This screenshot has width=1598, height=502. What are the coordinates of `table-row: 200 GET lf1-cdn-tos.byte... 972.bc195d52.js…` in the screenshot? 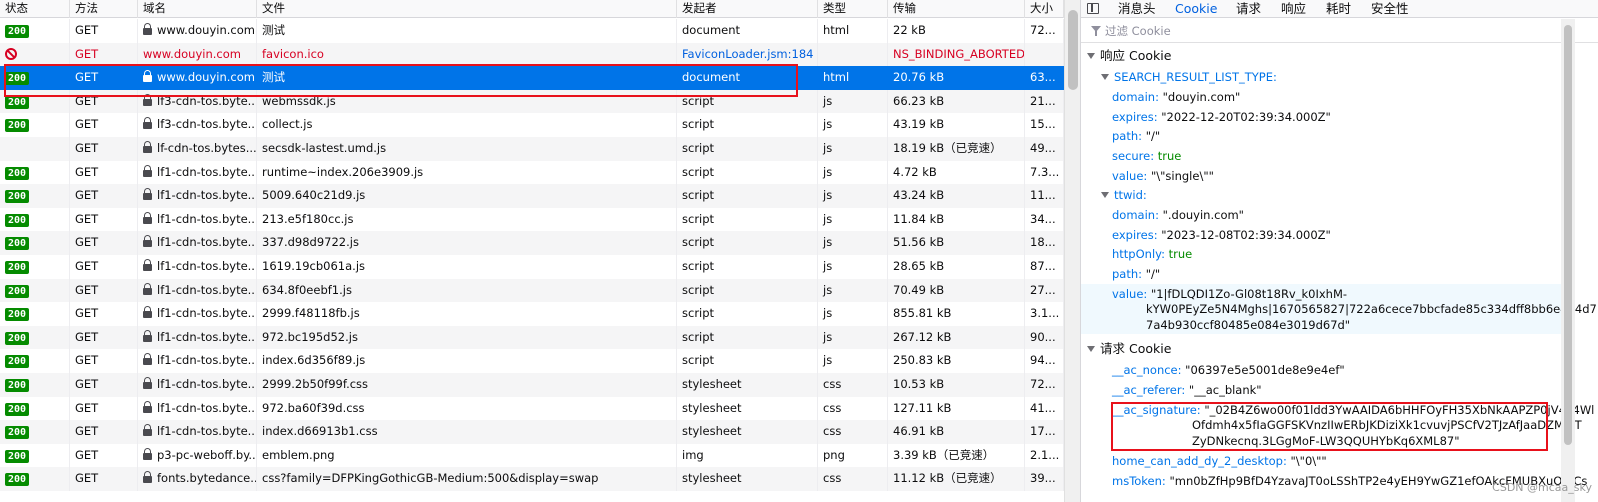 It's located at (540, 337).